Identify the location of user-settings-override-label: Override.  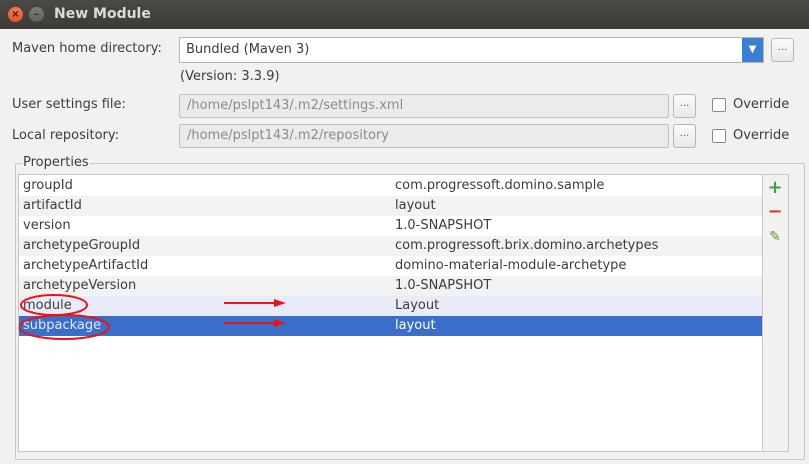
(761, 104).